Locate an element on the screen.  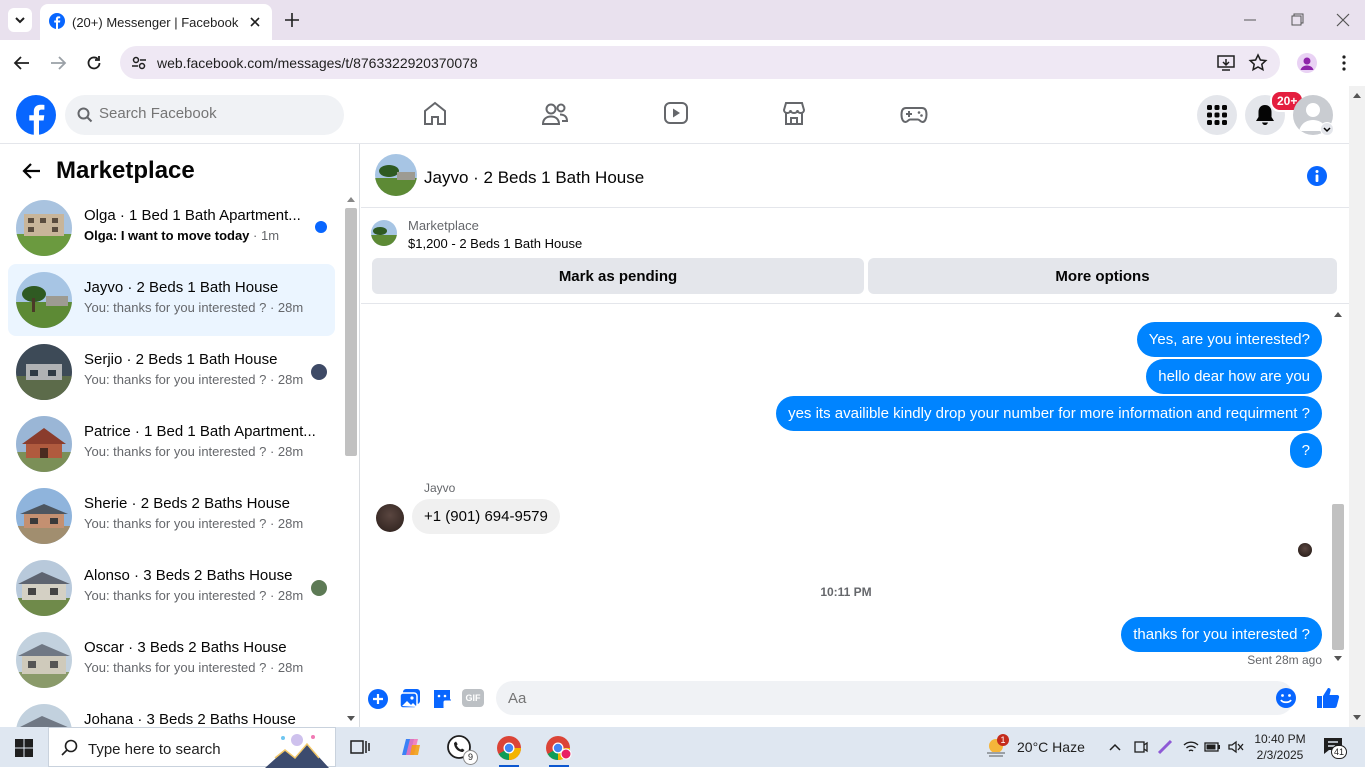
chevron-up-icon is located at coordinates (1115, 747).